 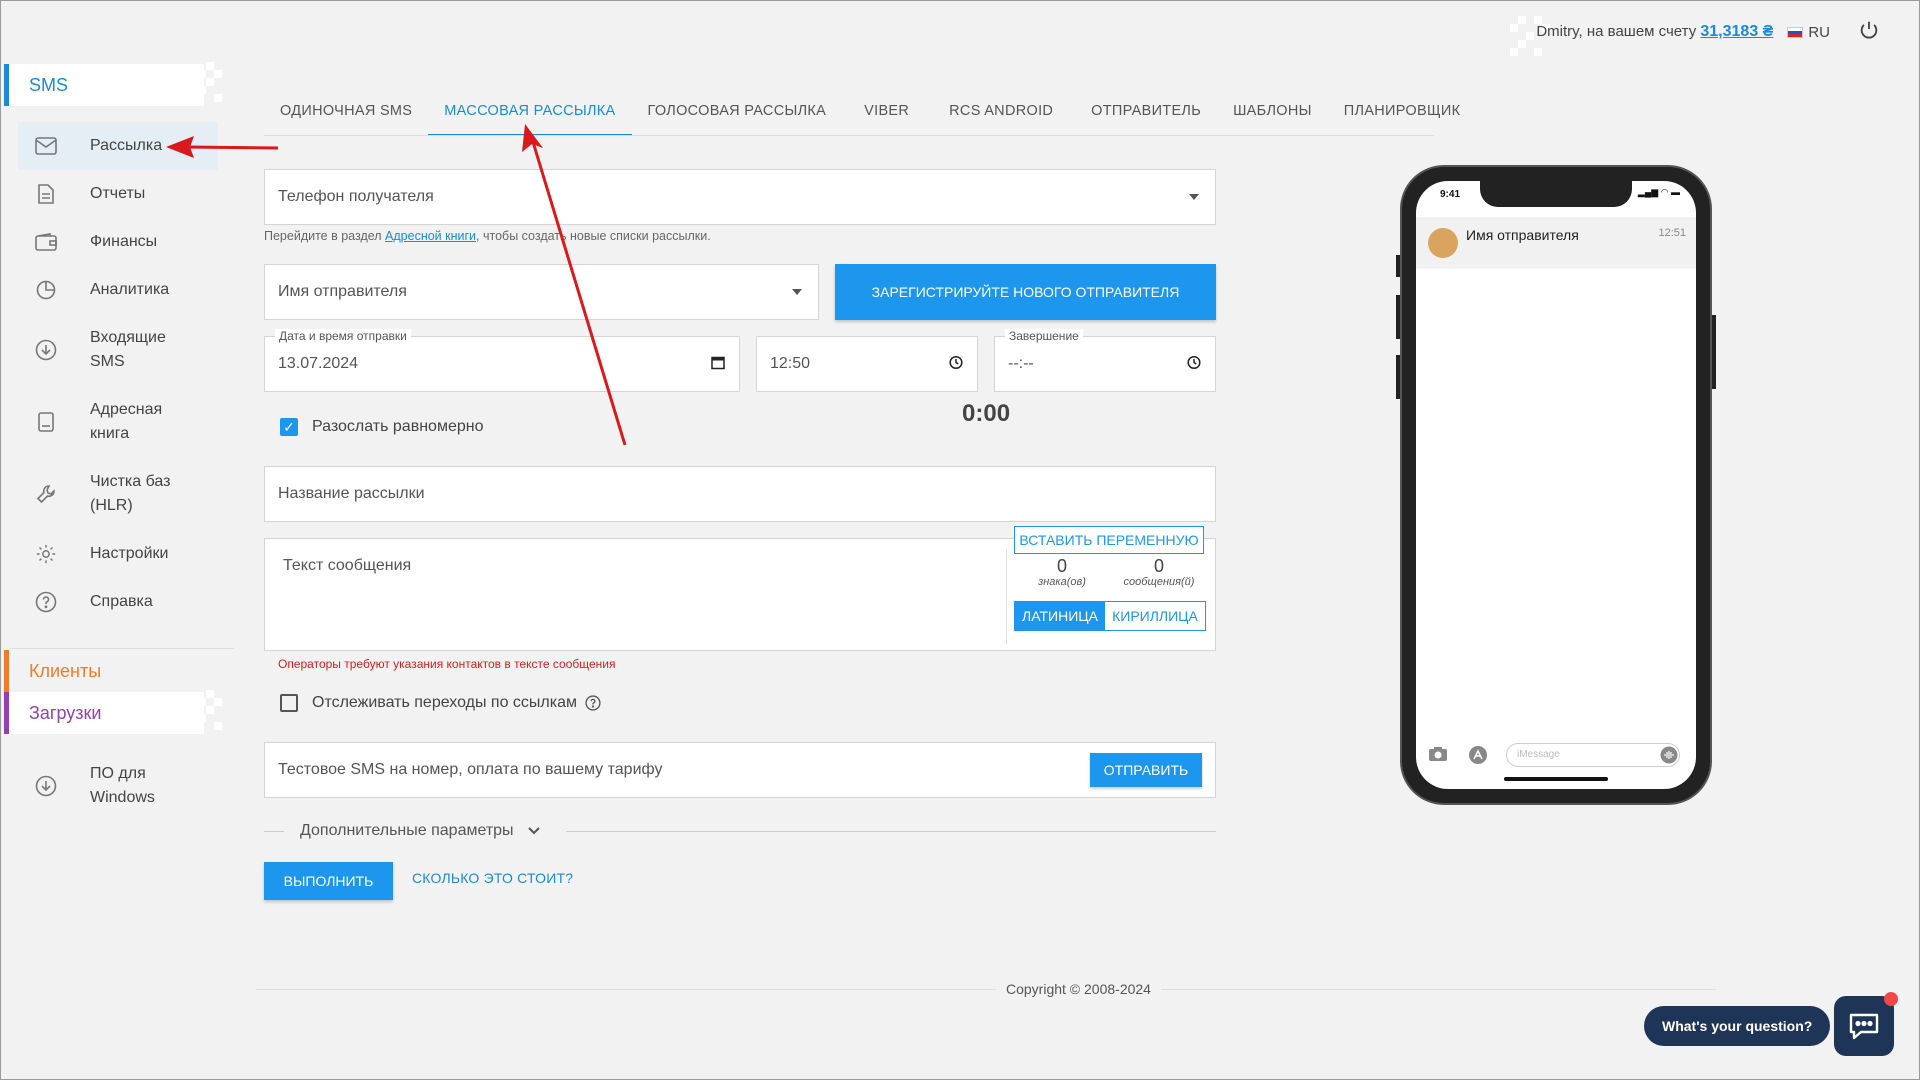 I want to click on messages-label: сообщения(й), so click(x=1159, y=582).